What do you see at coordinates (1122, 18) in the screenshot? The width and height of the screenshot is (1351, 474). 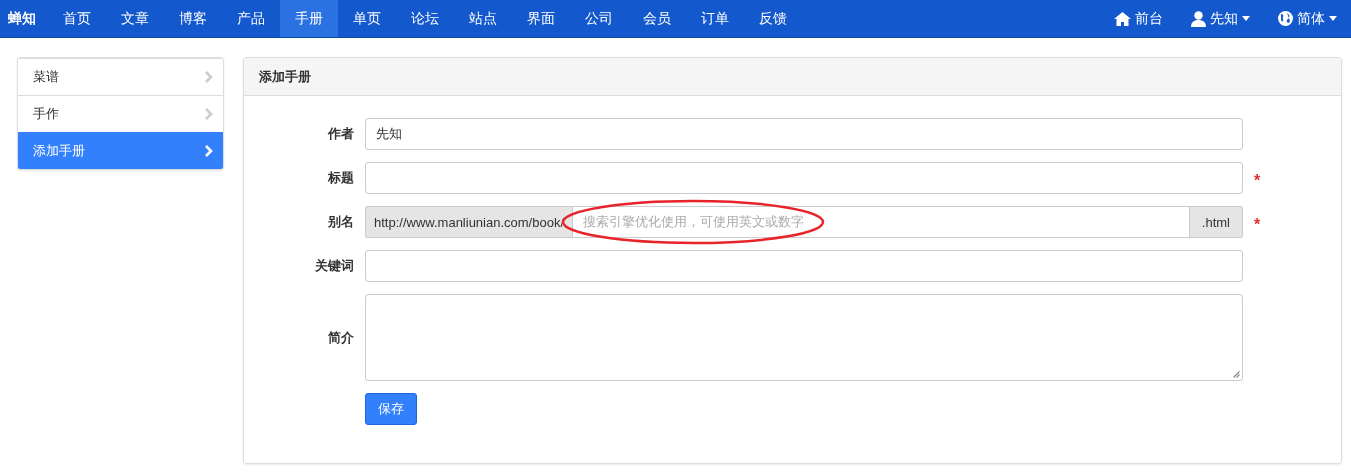 I see `home-icon` at bounding box center [1122, 18].